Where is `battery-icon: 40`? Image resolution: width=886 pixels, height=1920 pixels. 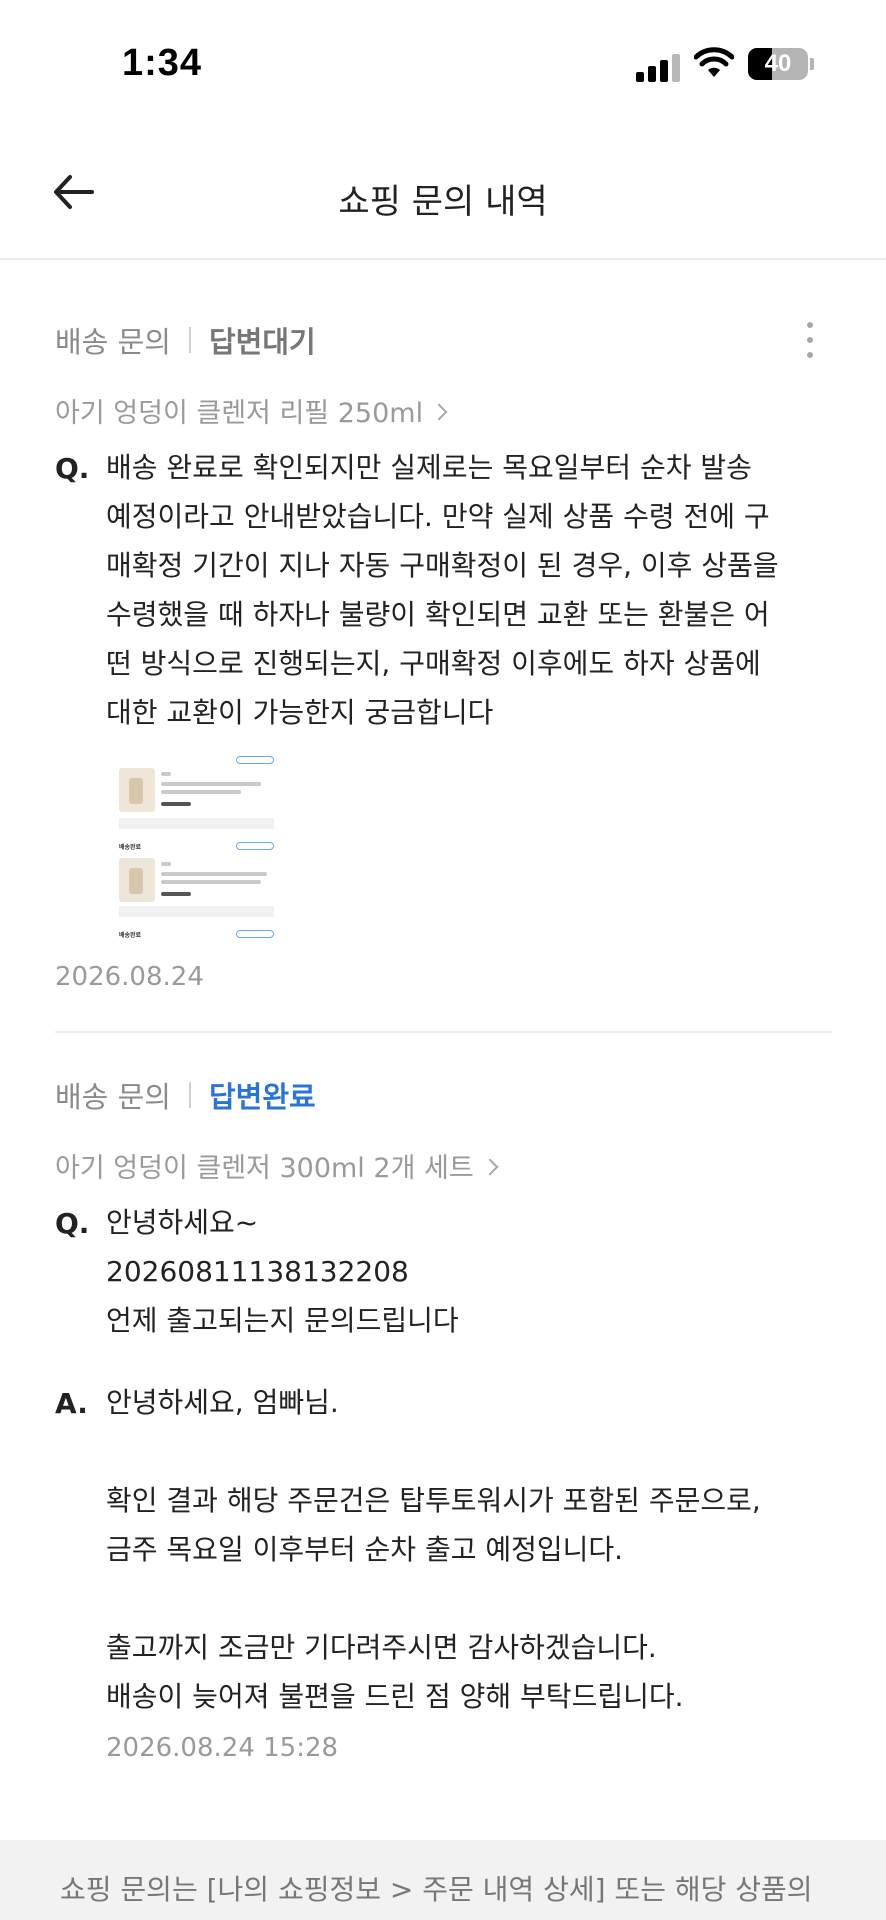
battery-icon: 40 is located at coordinates (778, 64).